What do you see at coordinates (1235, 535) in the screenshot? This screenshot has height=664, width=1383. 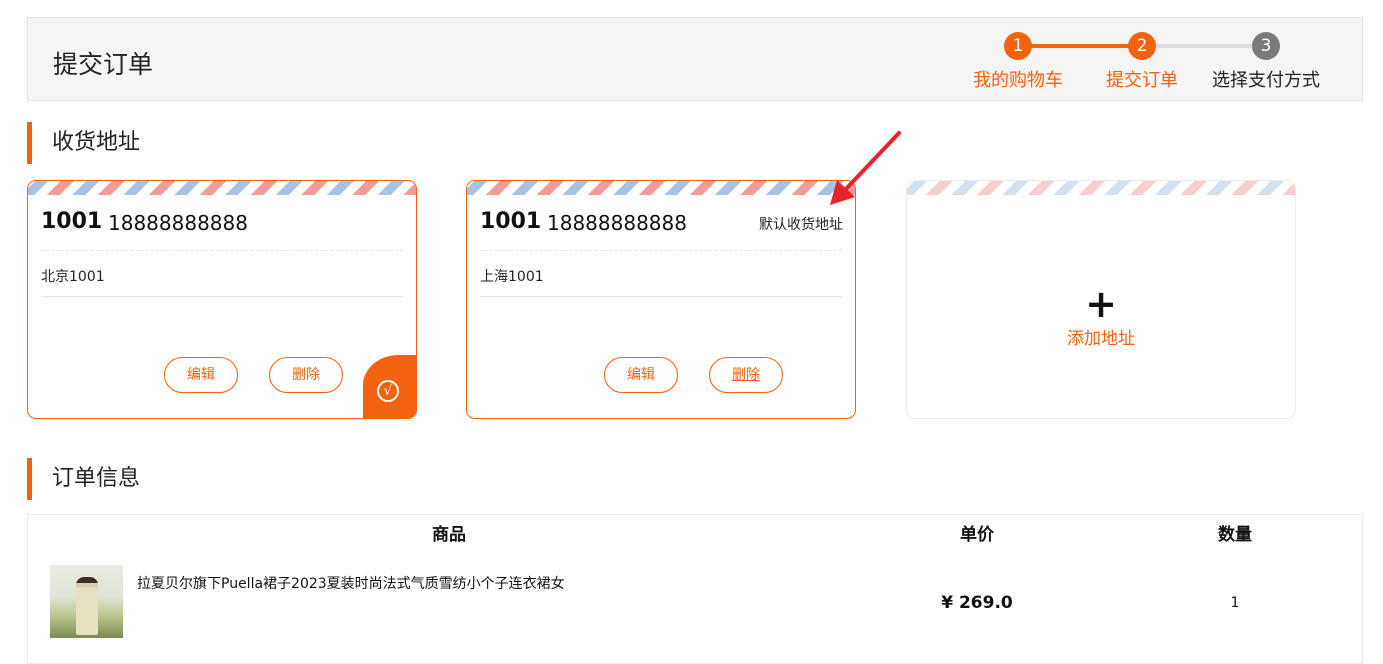 I see `column-header-quantity: 数量` at bounding box center [1235, 535].